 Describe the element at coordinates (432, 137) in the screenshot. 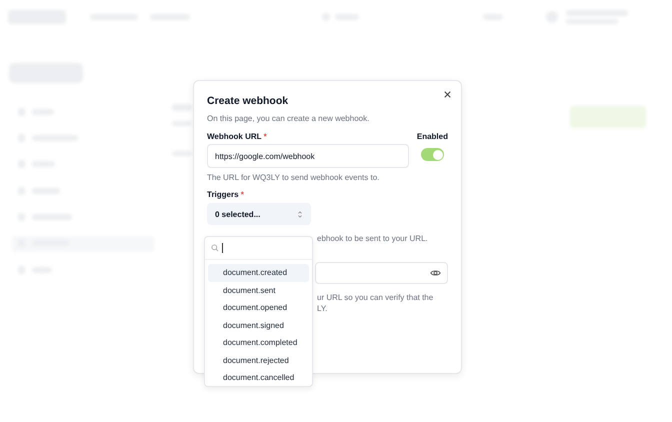

I see `field-label: Enabled` at that location.